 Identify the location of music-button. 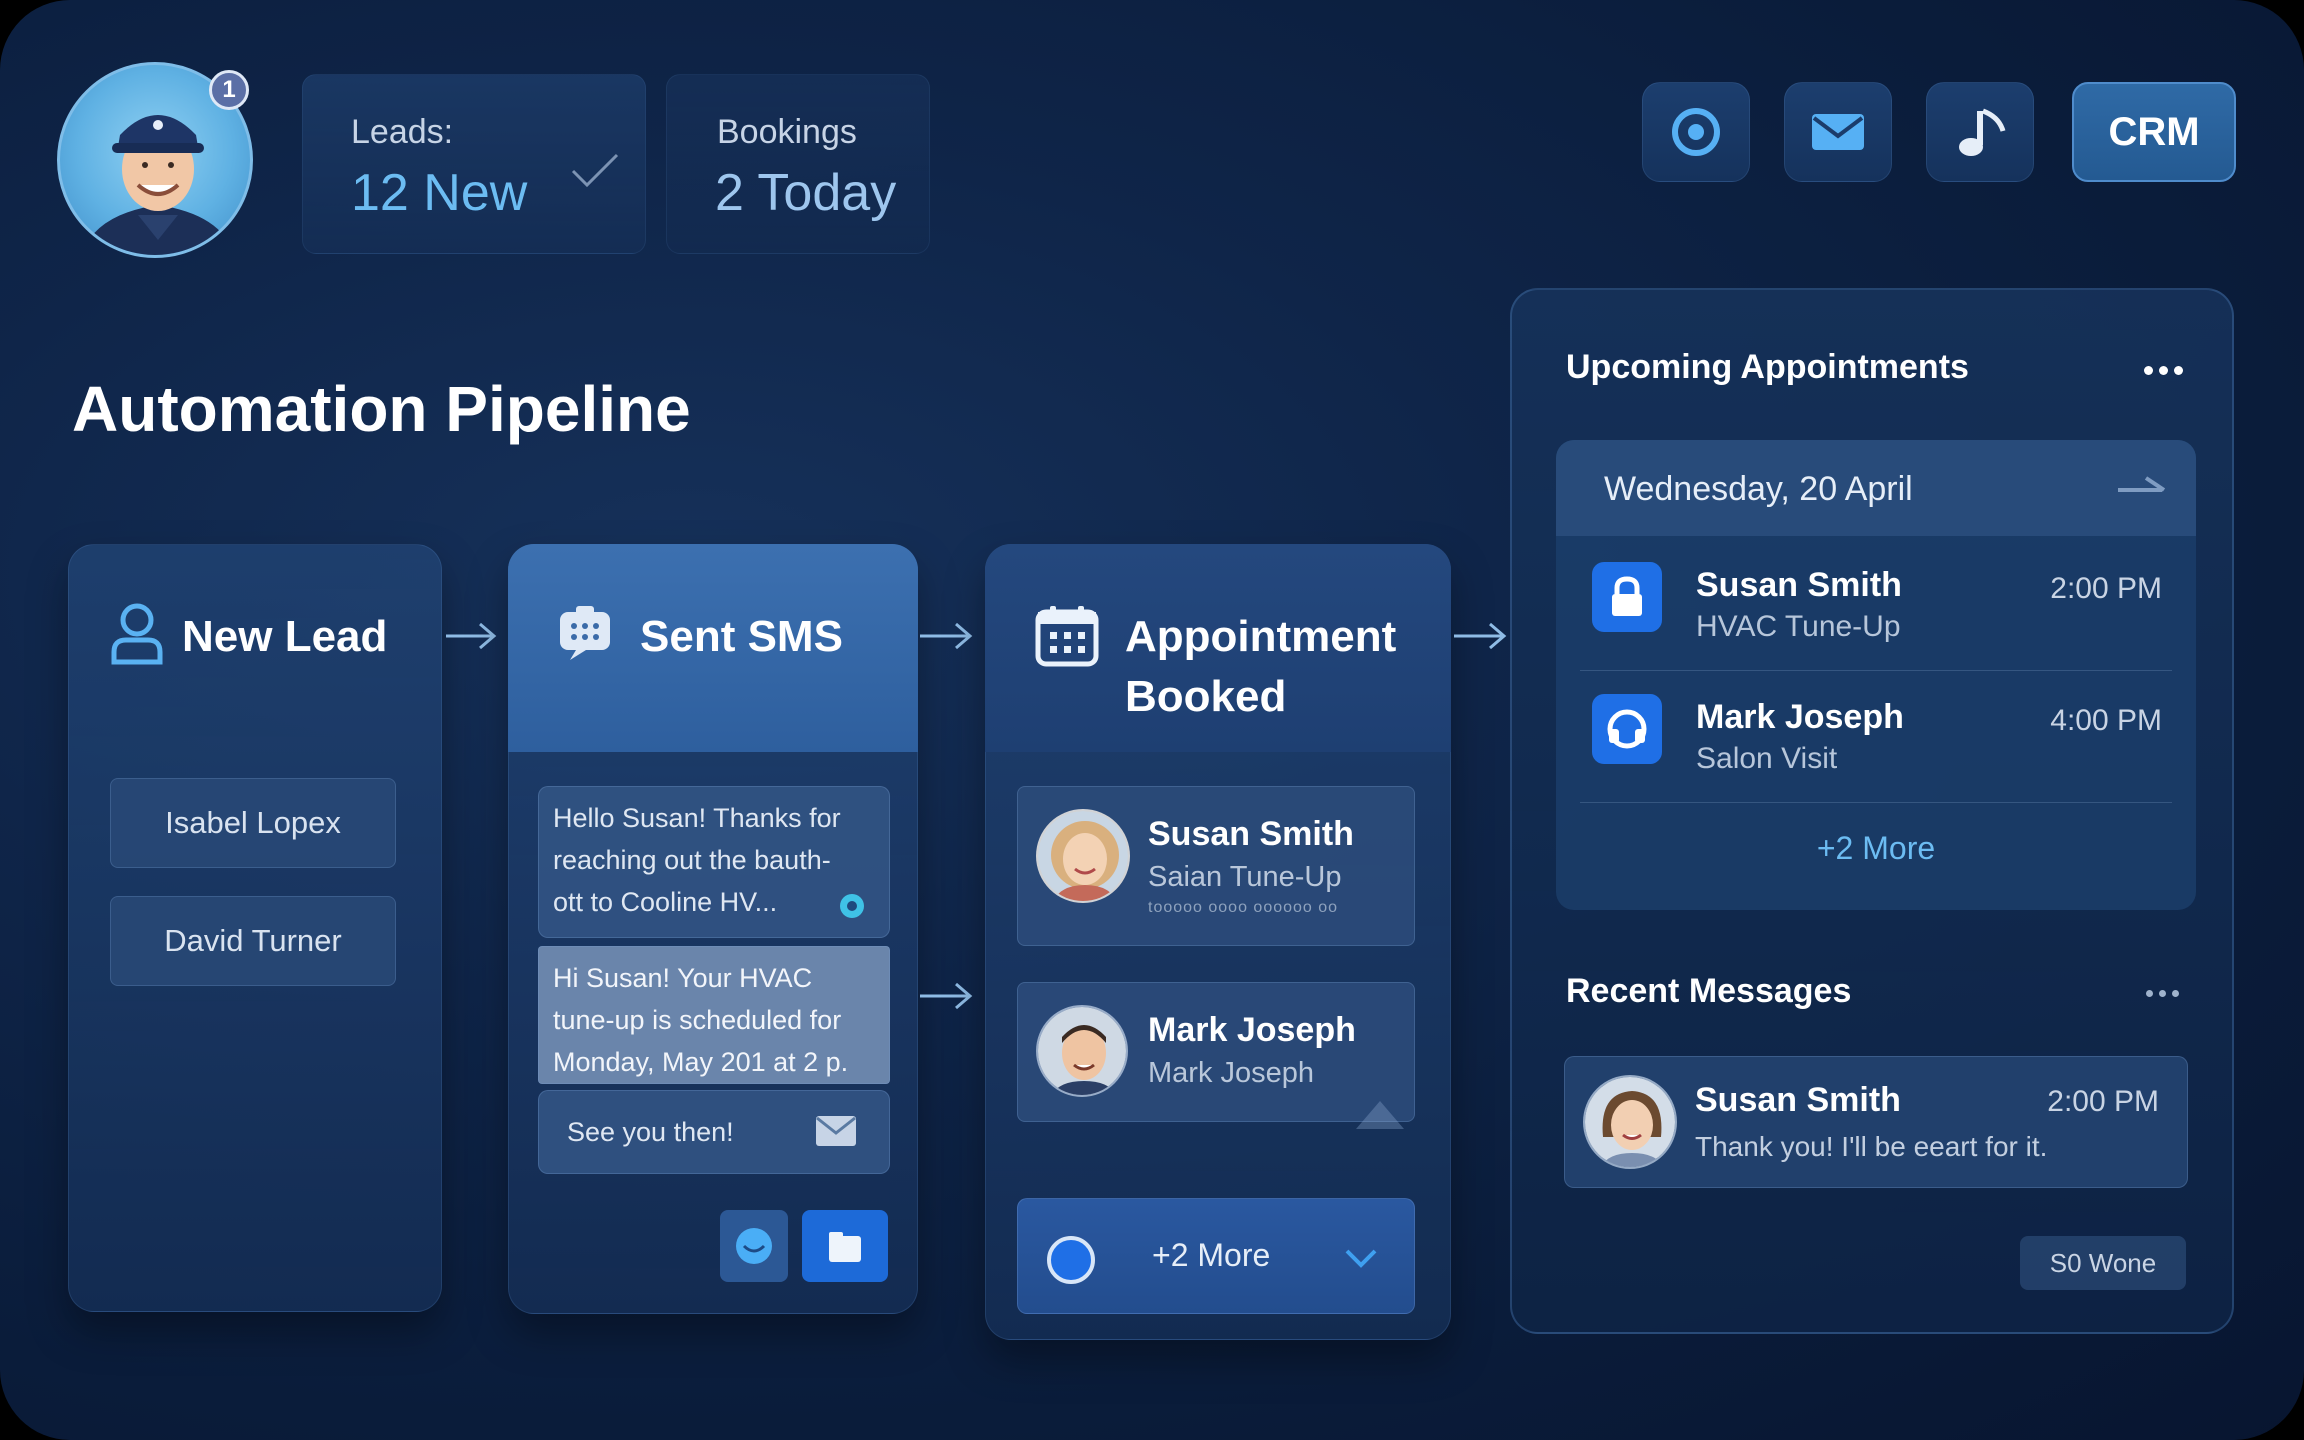
(1980, 132).